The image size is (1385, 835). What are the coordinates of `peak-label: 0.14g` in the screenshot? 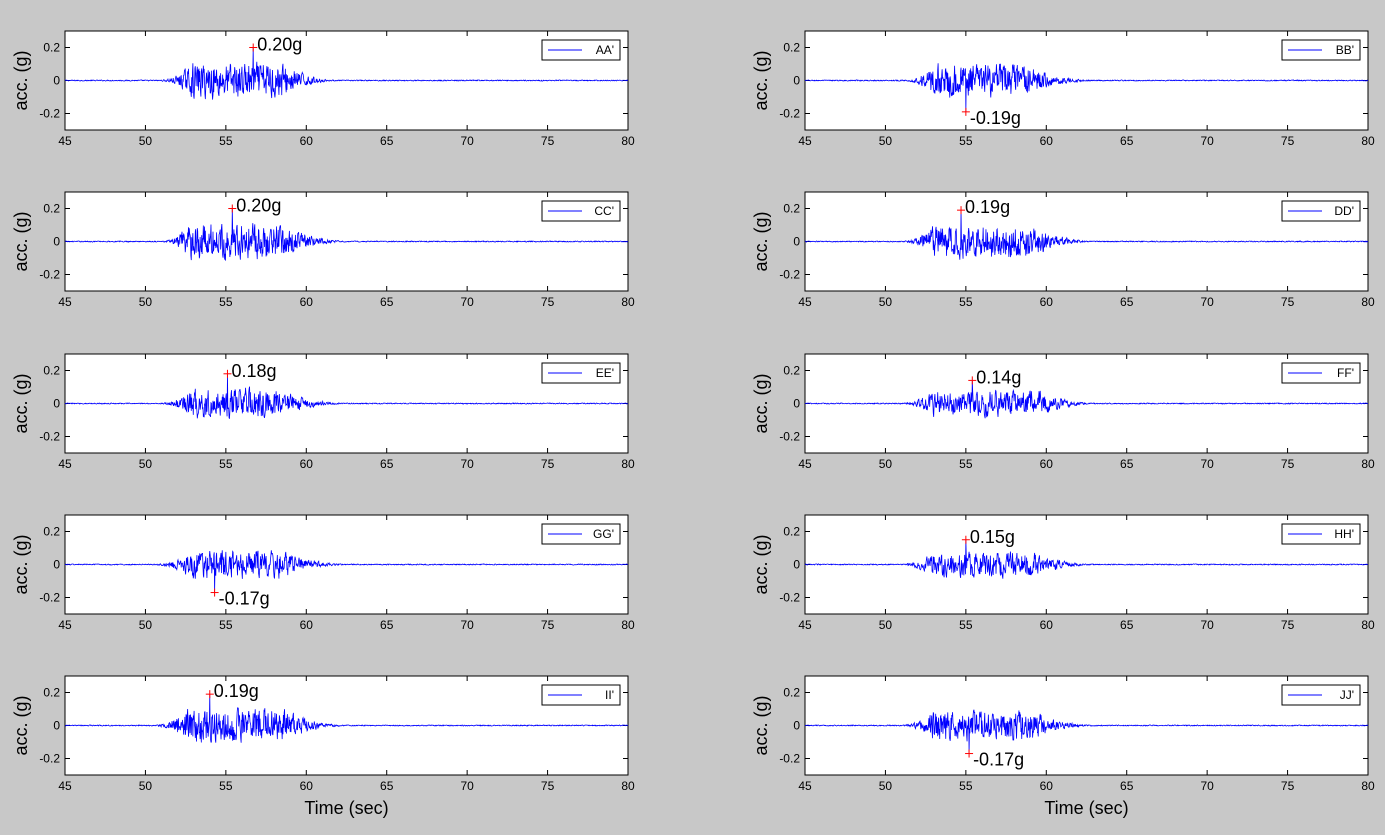 It's located at (998, 377).